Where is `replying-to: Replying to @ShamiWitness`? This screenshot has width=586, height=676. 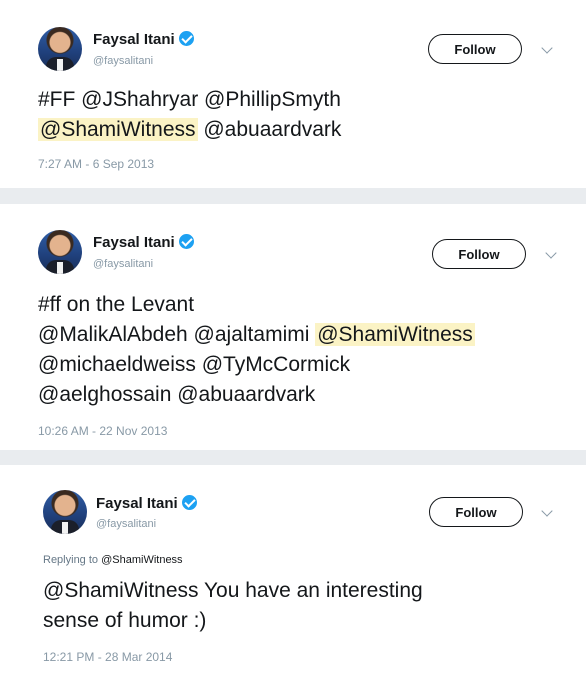
replying-to: Replying to @ShamiWitness is located at coordinates (113, 560).